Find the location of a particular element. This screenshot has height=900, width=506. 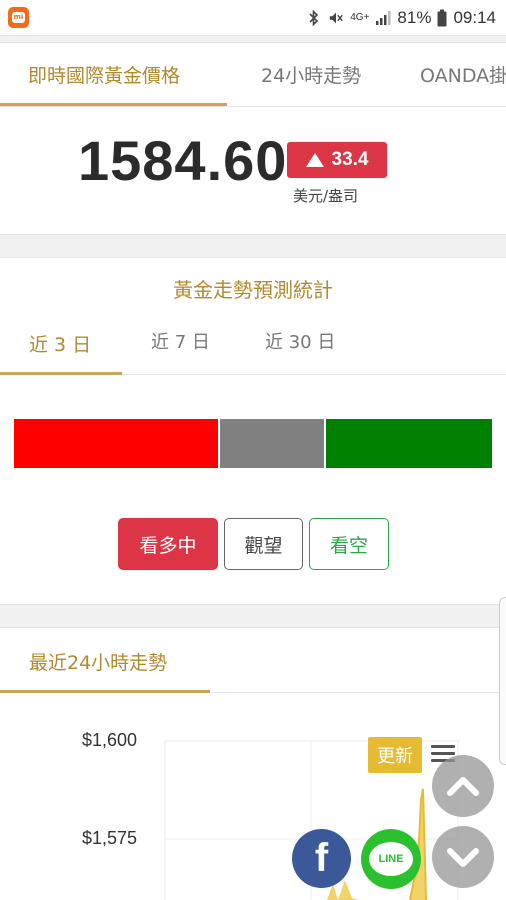

chevron-up-icon is located at coordinates (463, 786).